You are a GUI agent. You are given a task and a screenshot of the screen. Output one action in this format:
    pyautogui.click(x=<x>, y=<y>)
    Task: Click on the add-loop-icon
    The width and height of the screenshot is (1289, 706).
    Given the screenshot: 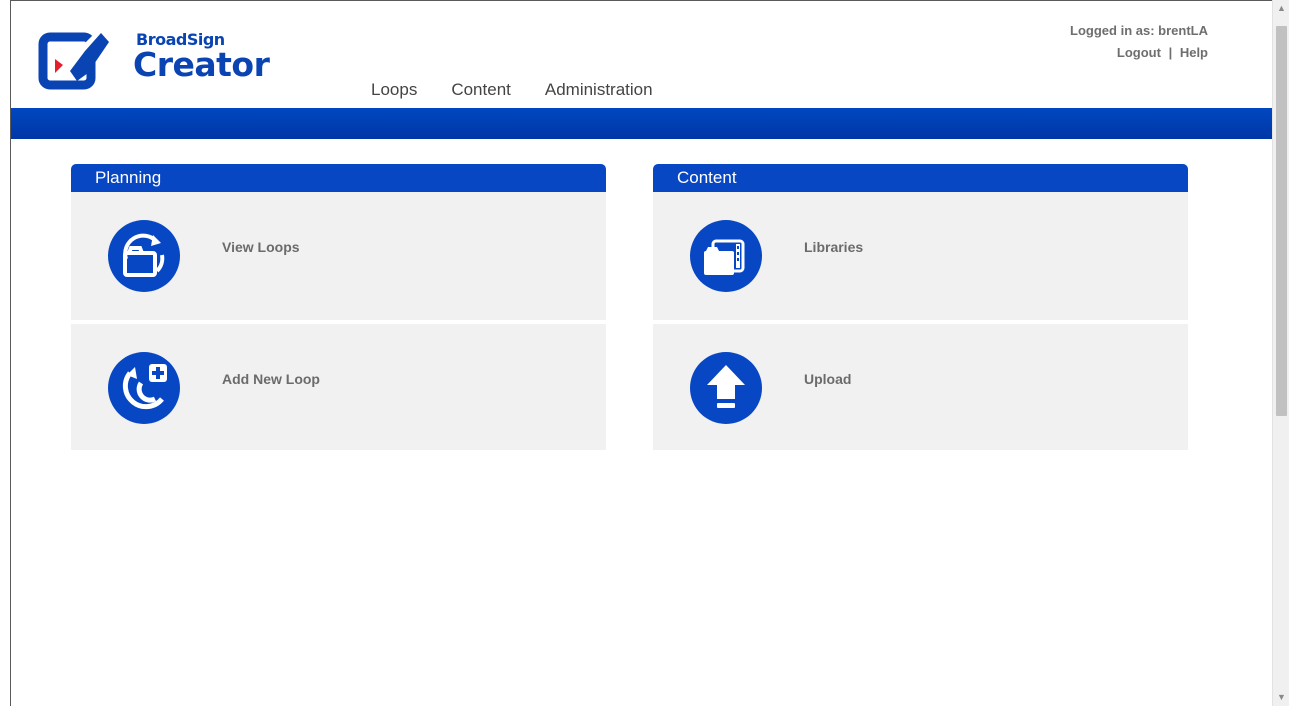 What is the action you would take?
    pyautogui.click(x=144, y=388)
    